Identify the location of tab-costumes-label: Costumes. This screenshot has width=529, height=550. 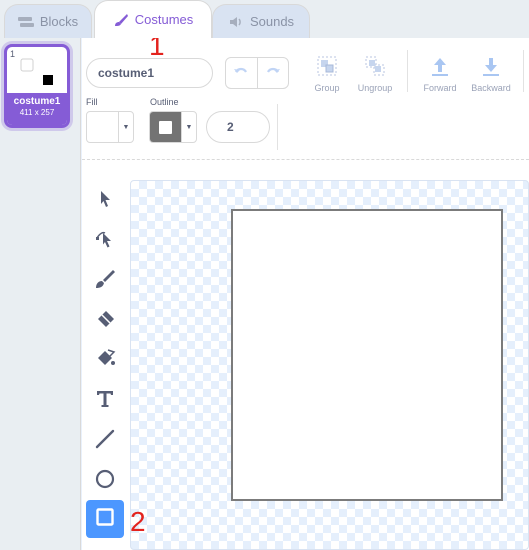
(164, 19).